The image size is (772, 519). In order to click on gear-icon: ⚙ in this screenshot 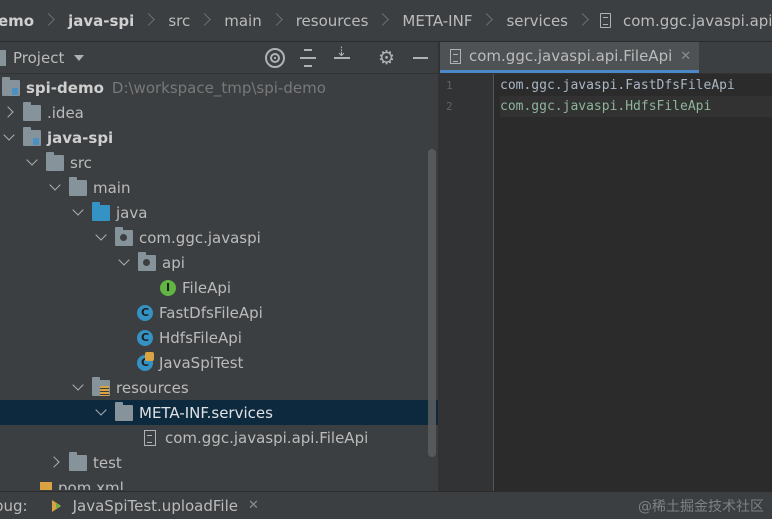, I will do `click(388, 58)`.